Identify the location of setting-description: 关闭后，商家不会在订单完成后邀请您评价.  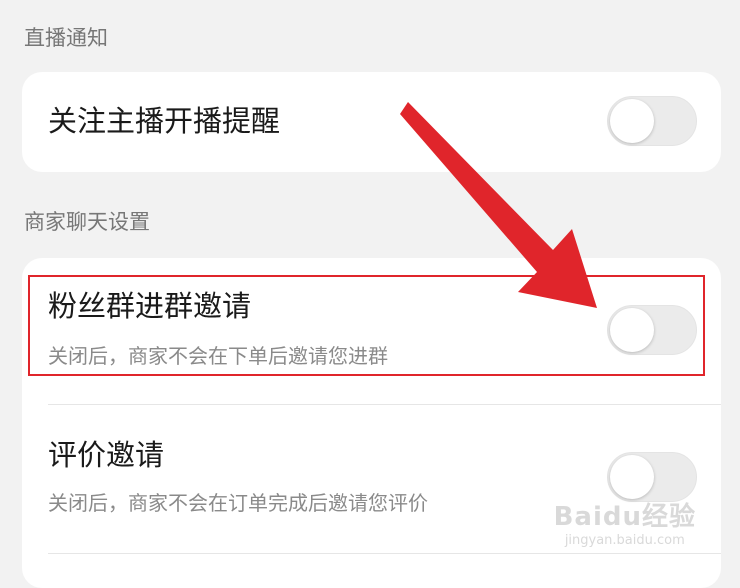
(238, 503).